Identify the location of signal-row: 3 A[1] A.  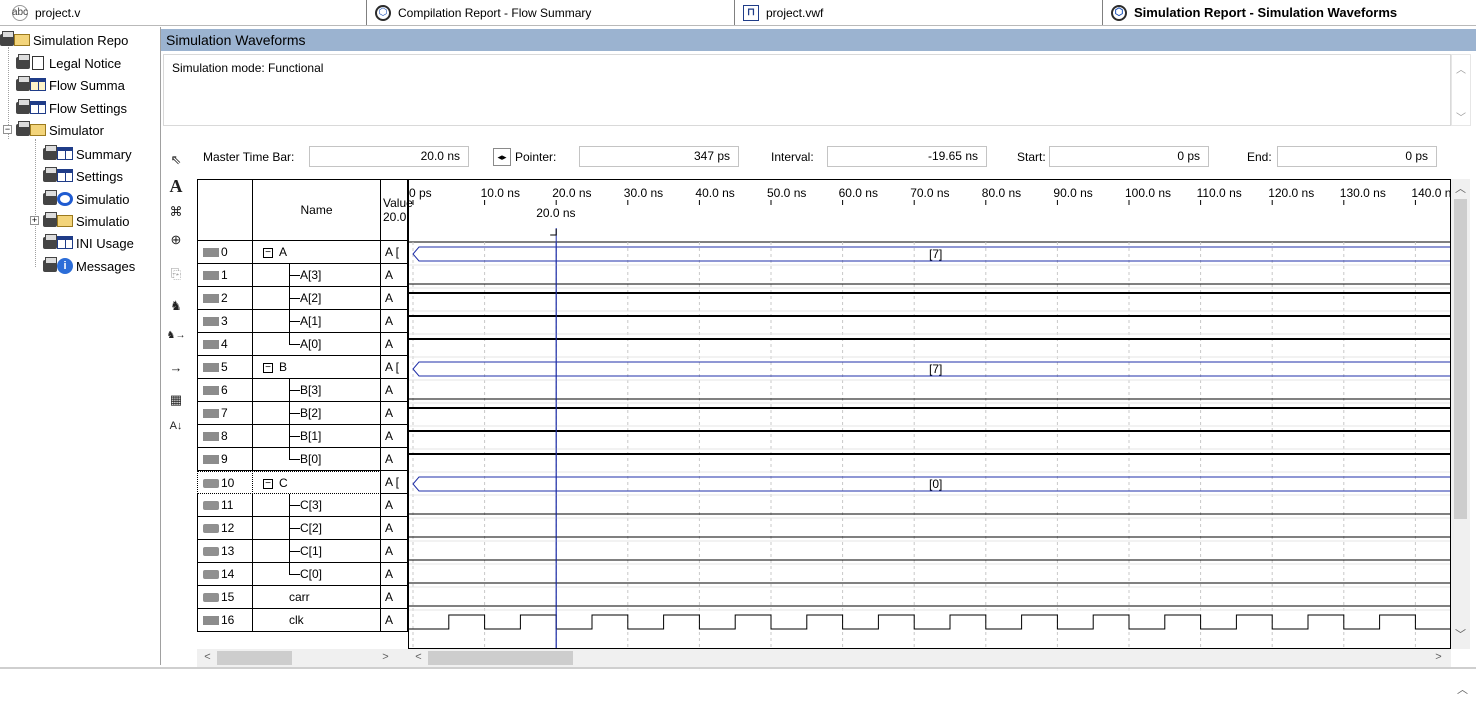
(302, 321).